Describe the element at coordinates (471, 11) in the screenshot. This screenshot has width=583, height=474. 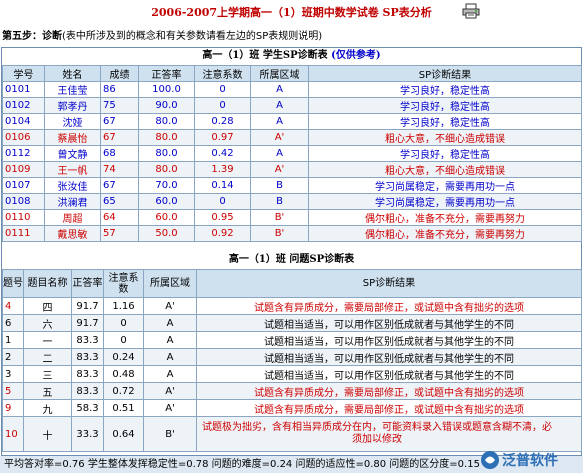
I see `printer-icon` at that location.